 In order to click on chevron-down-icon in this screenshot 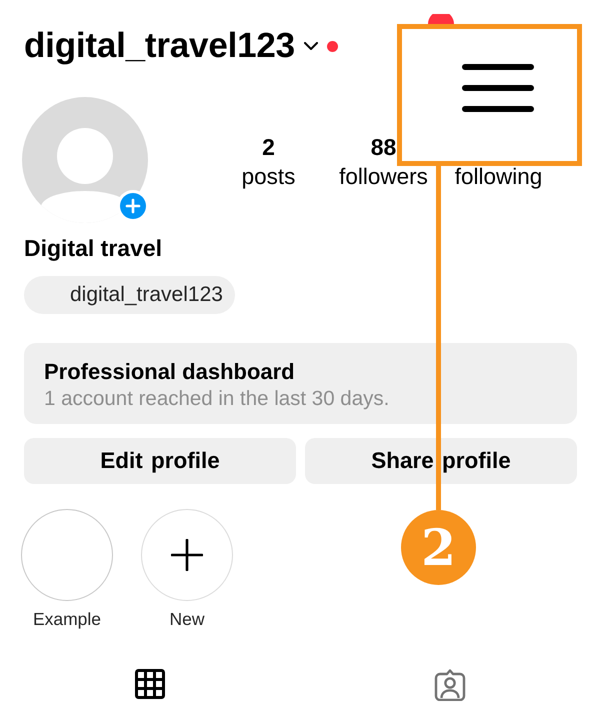, I will do `click(311, 46)`.